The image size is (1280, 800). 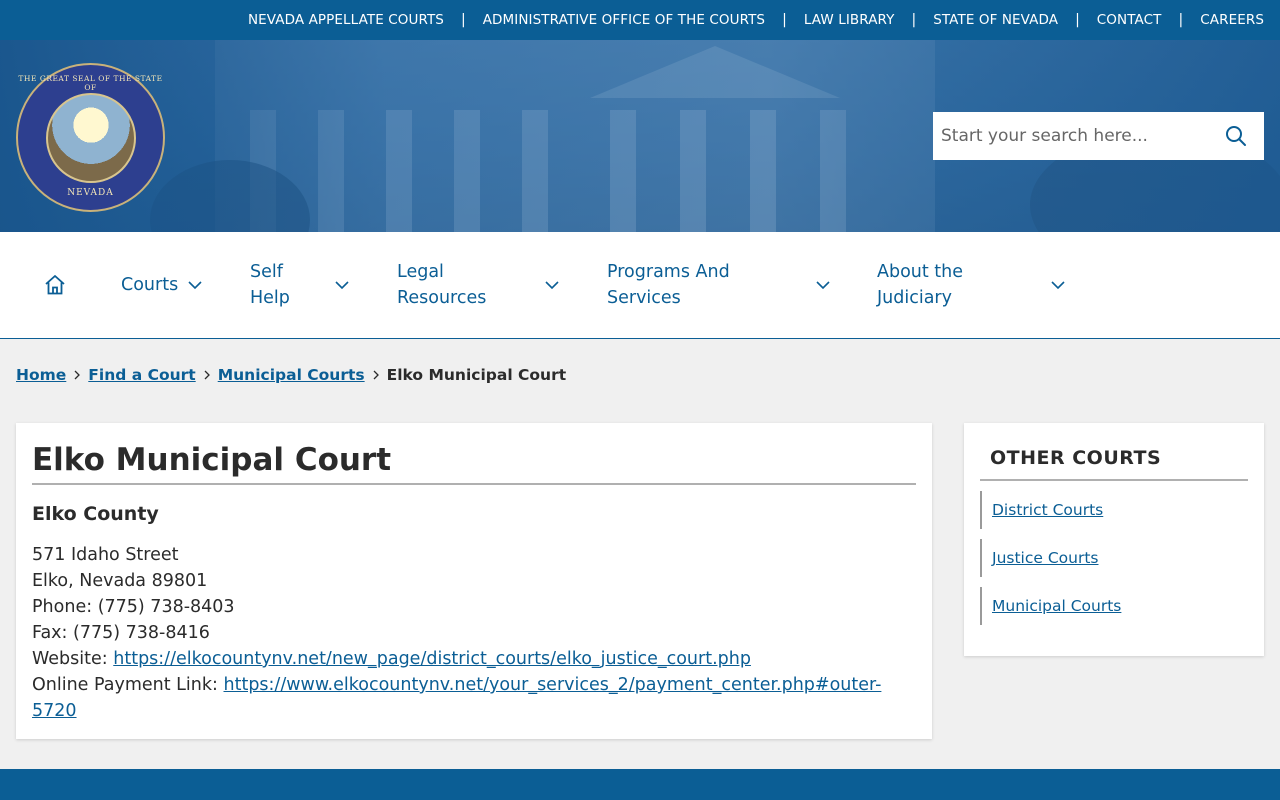 I want to click on search-button, so click(x=1236, y=136).